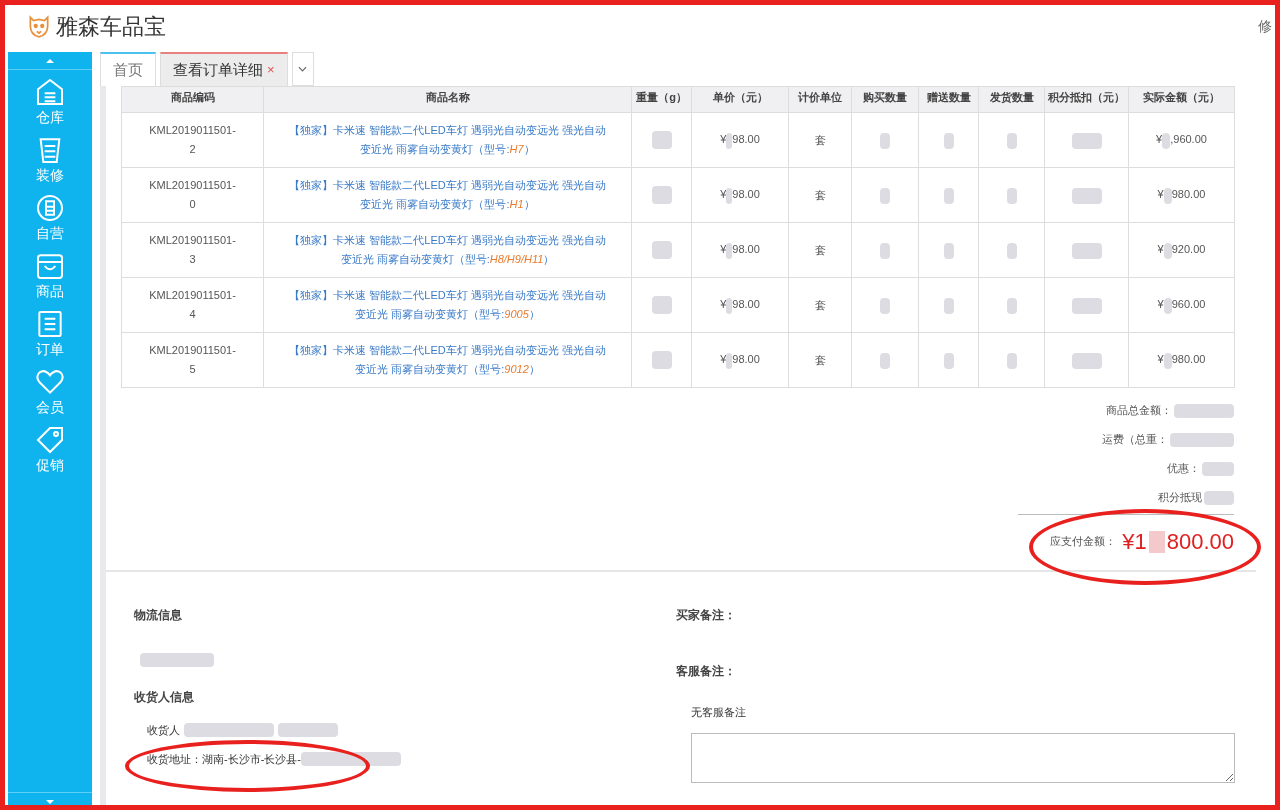 This screenshot has height=810, width=1280. I want to click on section-title: 收货人信息, so click(164, 697).